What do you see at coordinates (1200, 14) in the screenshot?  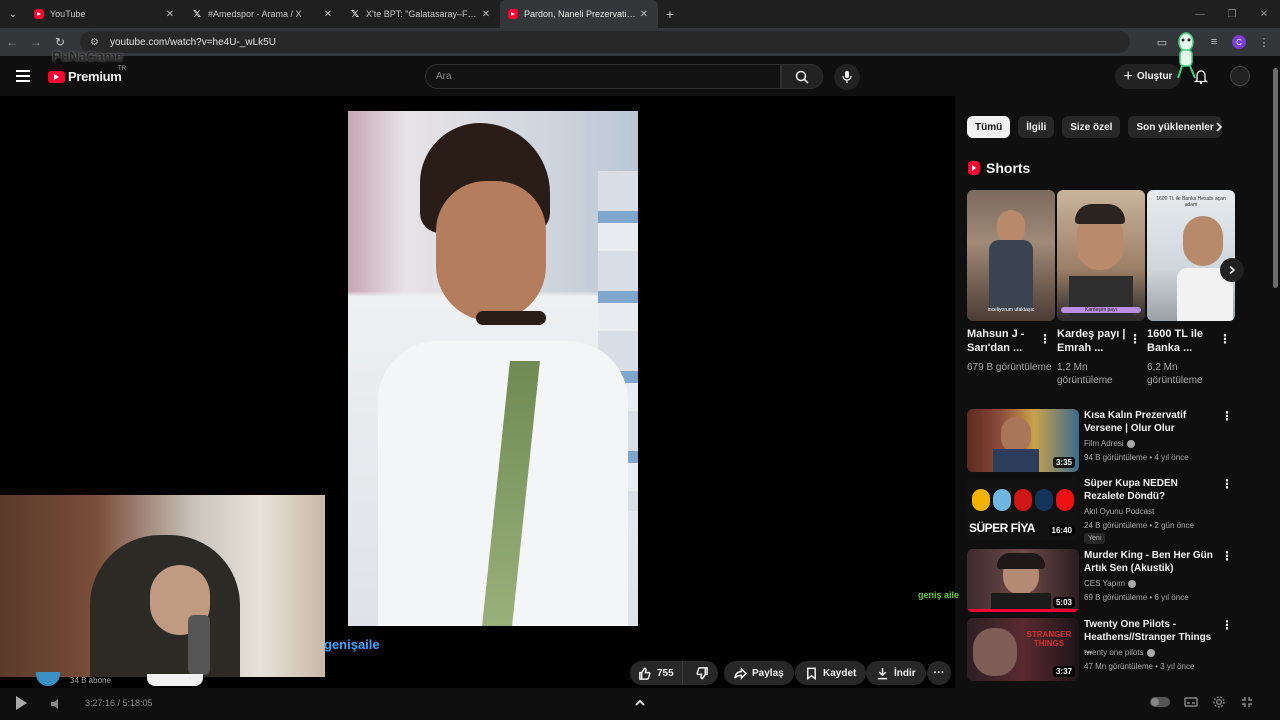 I see `minimize-icon: —` at bounding box center [1200, 14].